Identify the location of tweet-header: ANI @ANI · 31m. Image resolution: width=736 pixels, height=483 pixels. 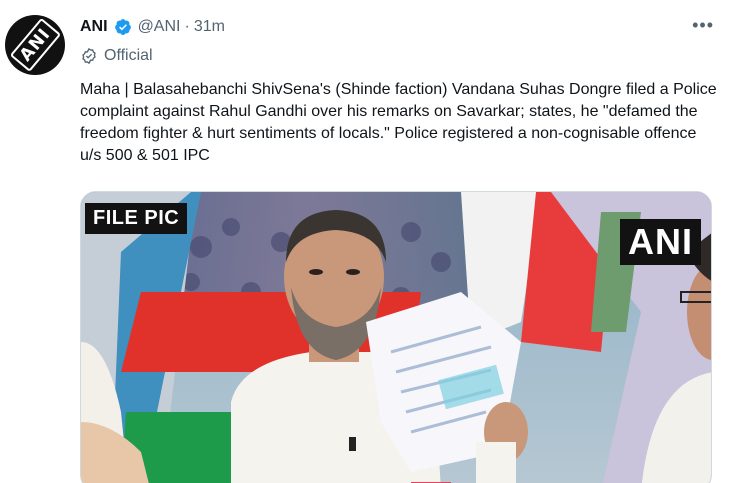
(152, 27).